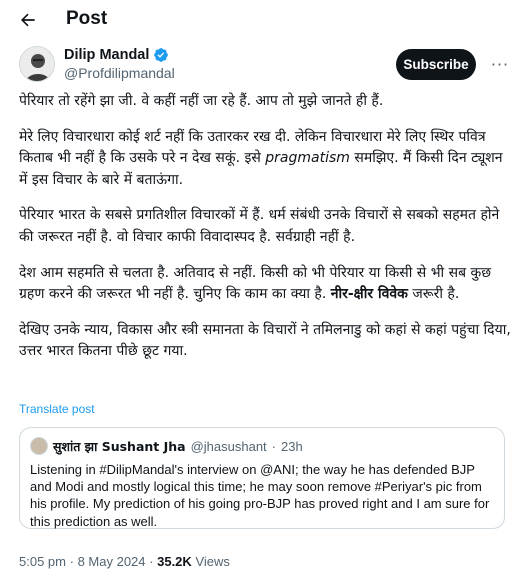 The height and width of the screenshot is (585, 526). What do you see at coordinates (369, 294) in the screenshot?
I see `post-bold-text: नीर-क्षीर विवेक` at bounding box center [369, 294].